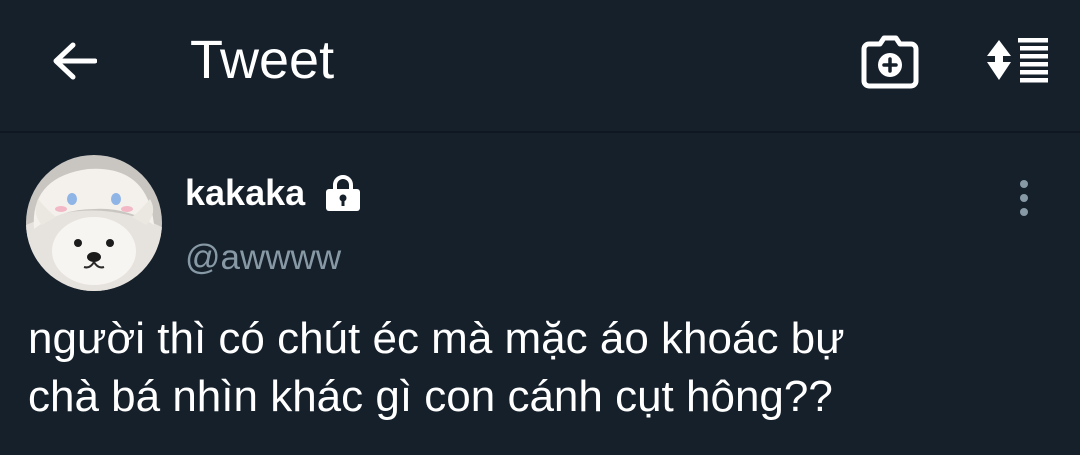  I want to click on arrow-left-icon, so click(75, 61).